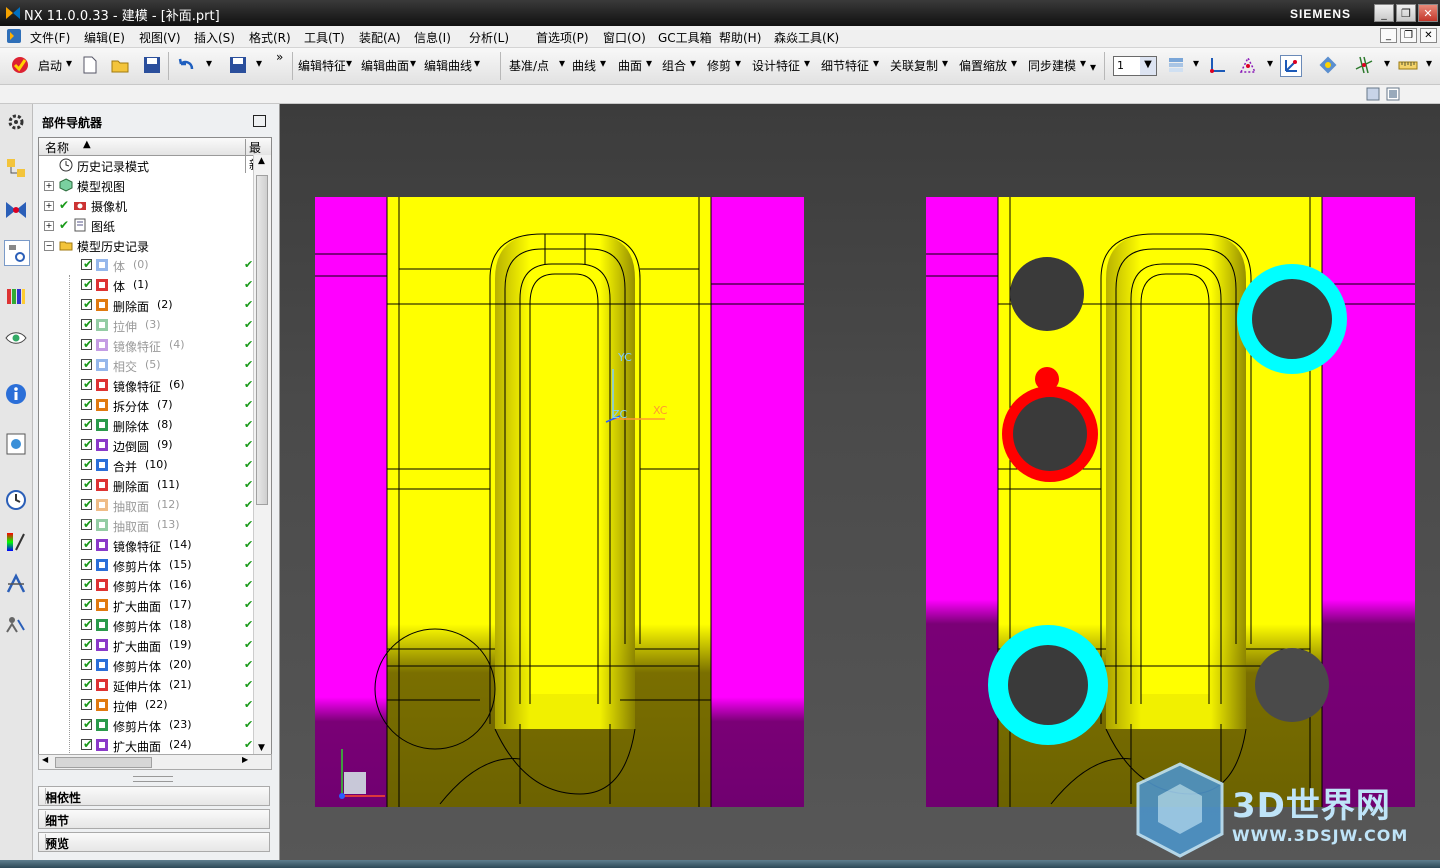 The width and height of the screenshot is (1440, 868). Describe the element at coordinates (17, 253) in the screenshot. I see `part-navigator-icon` at that location.